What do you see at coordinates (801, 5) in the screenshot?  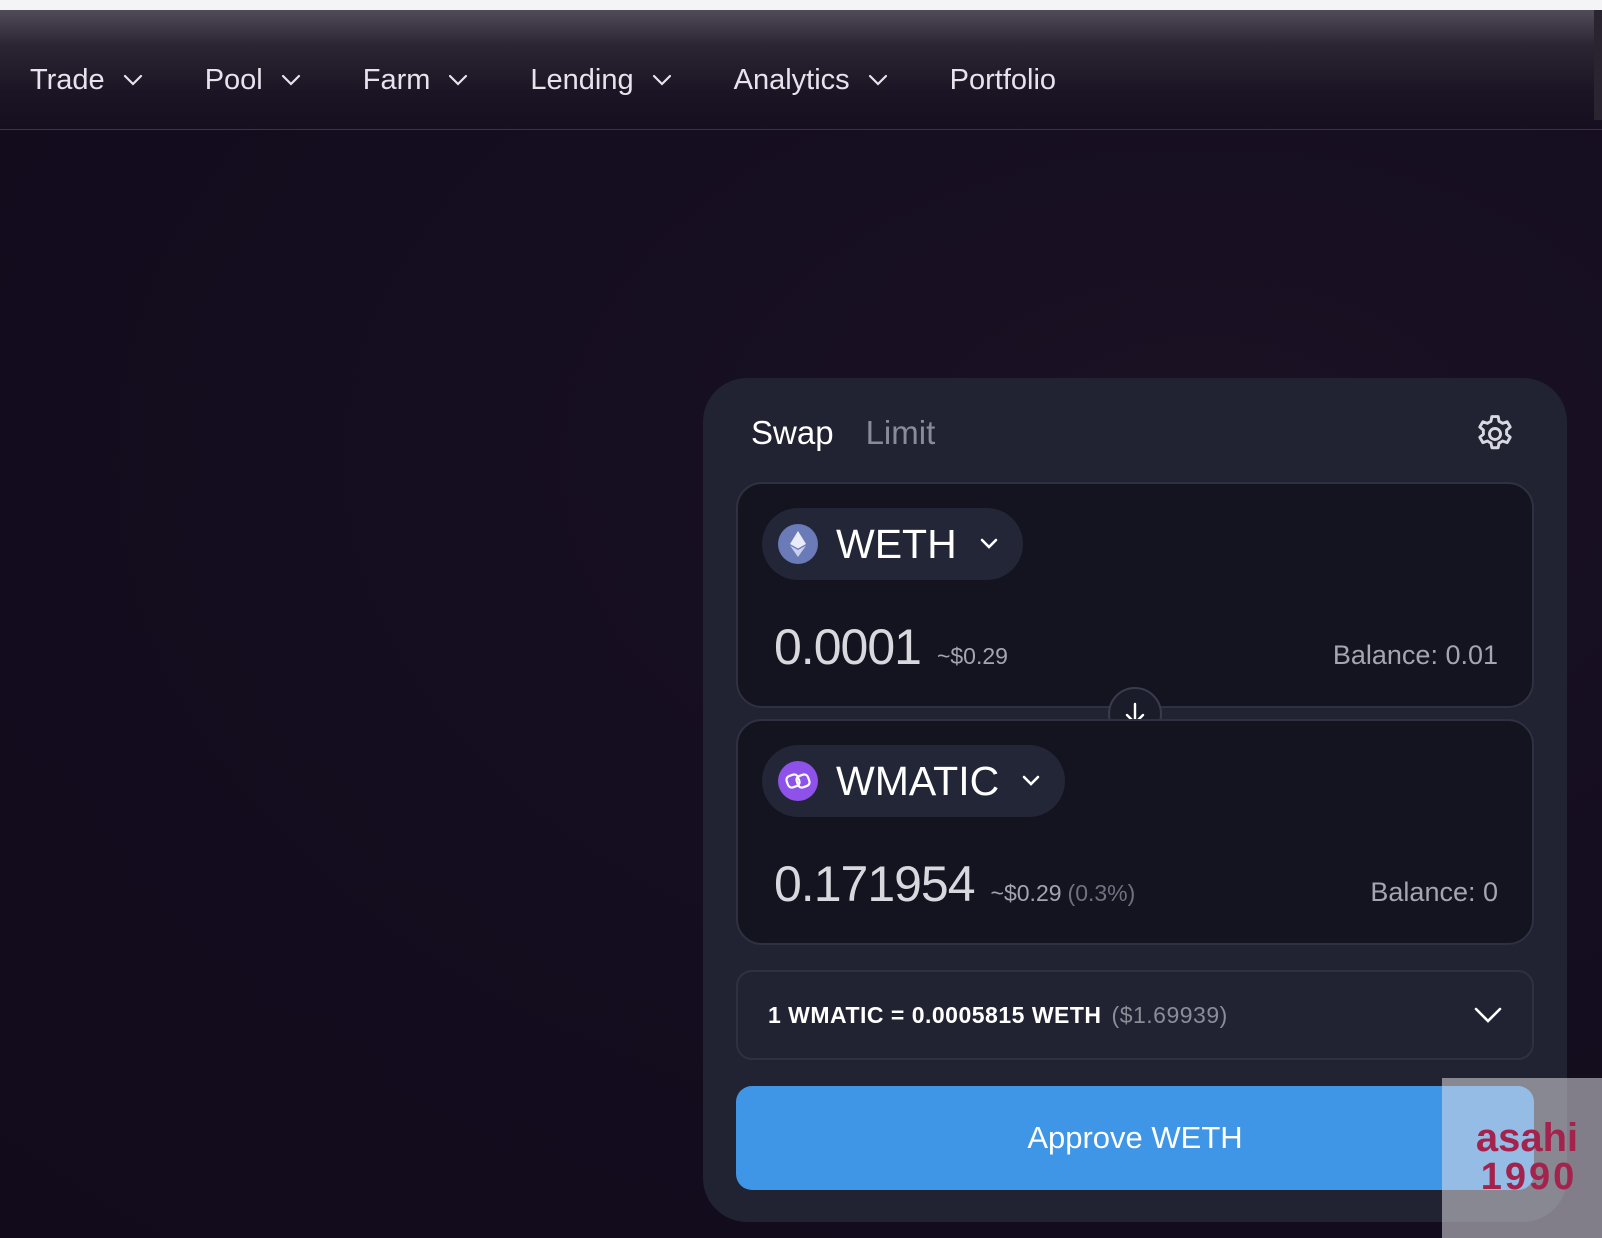 I see `browser-top-edge` at bounding box center [801, 5].